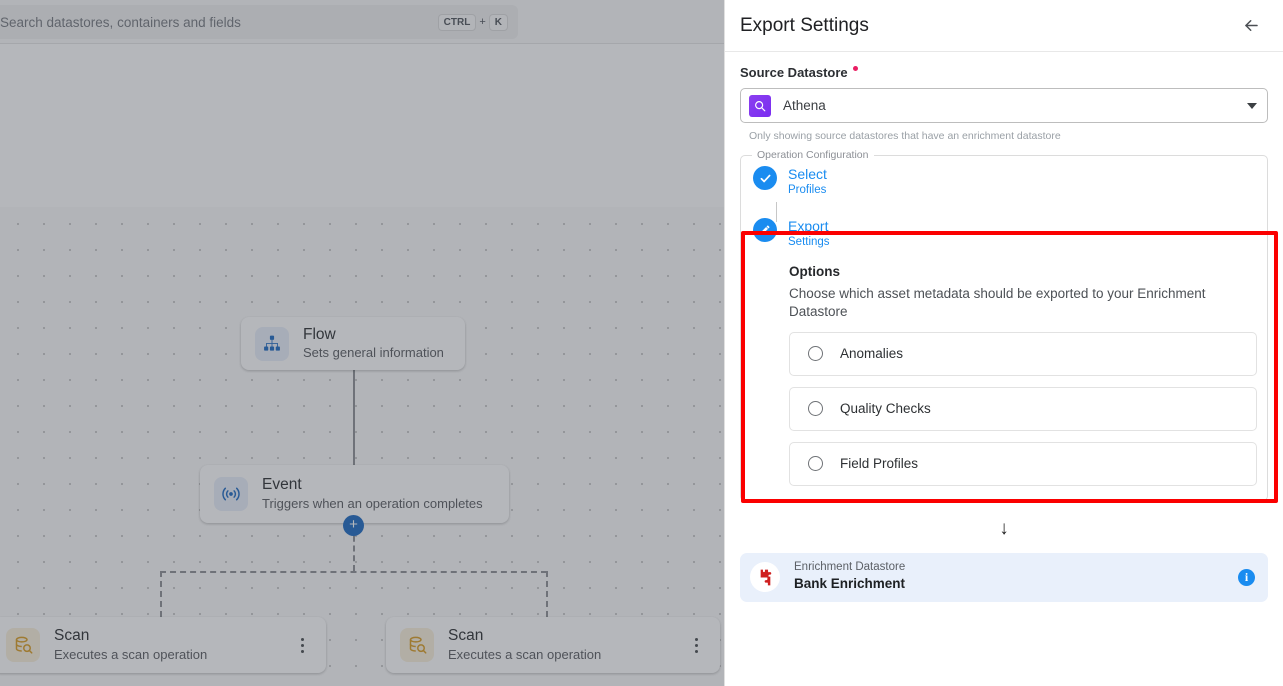 This screenshot has height=686, width=1283. I want to click on panel-header: Export Settings, so click(1004, 26).